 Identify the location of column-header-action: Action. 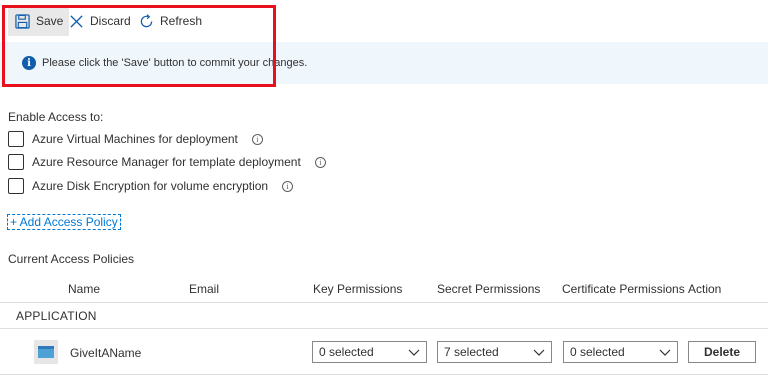
(705, 289).